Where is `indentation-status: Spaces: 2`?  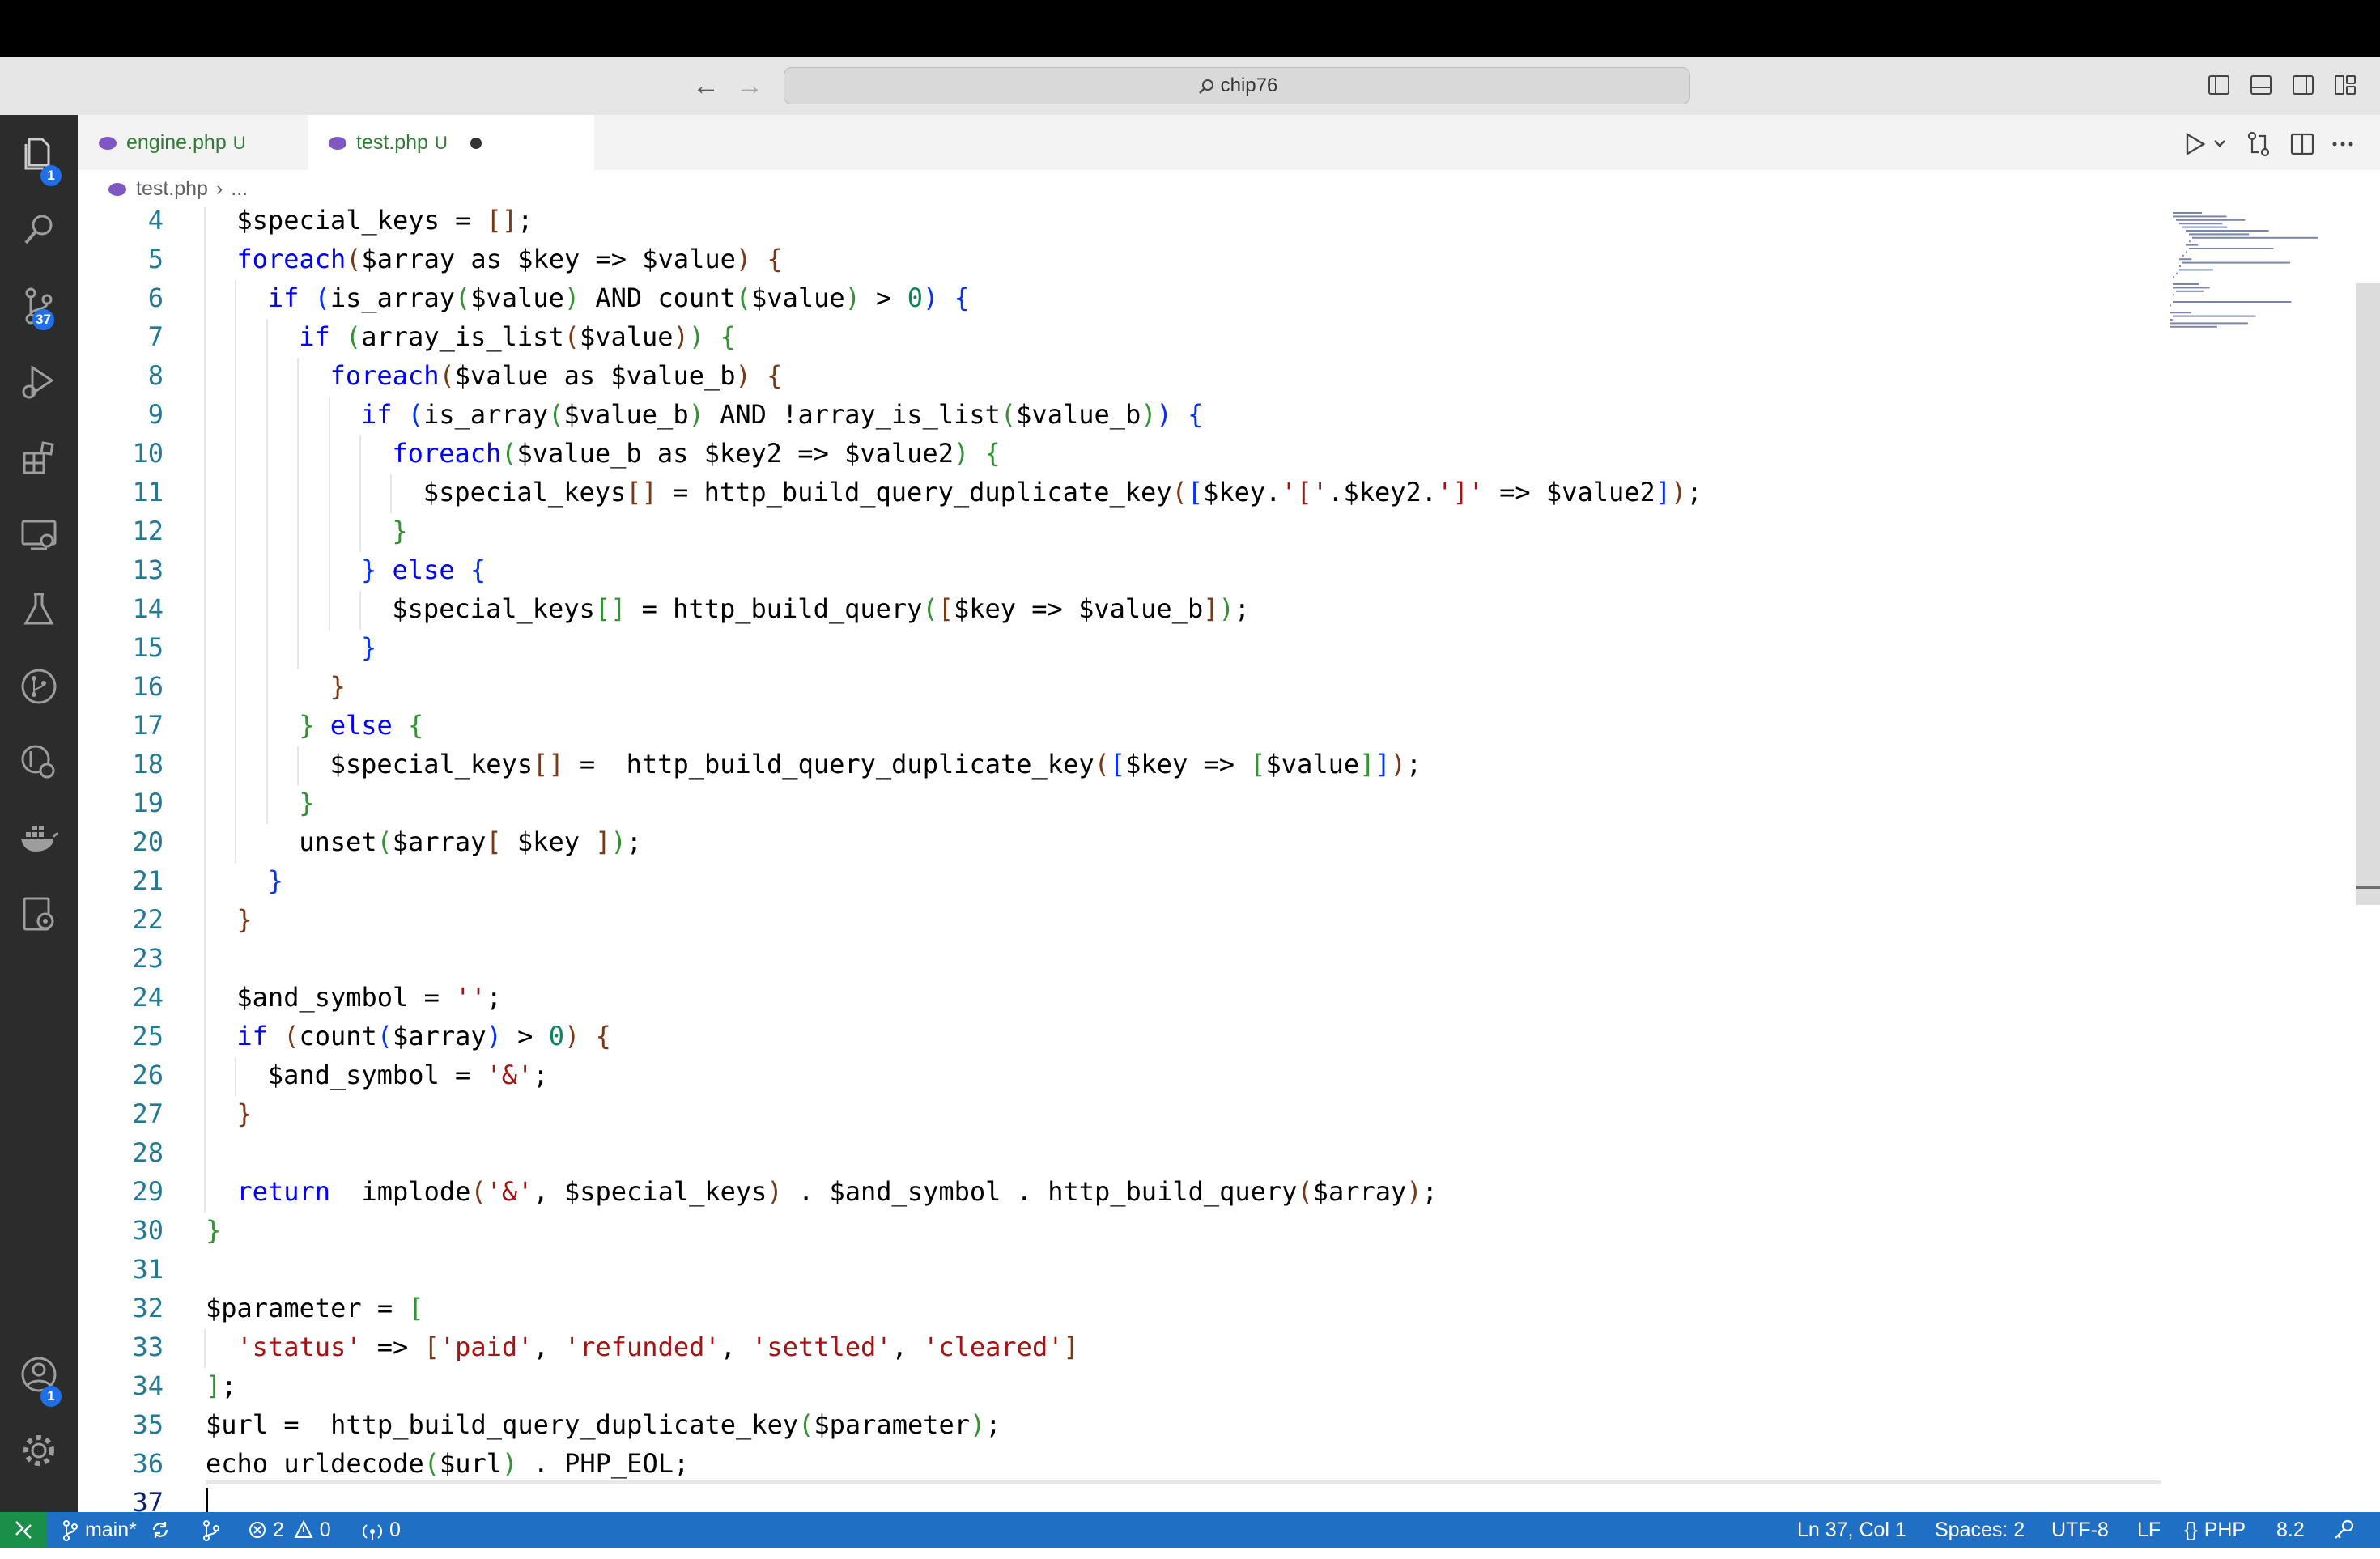
indentation-status: Spaces: 2 is located at coordinates (1980, 1530).